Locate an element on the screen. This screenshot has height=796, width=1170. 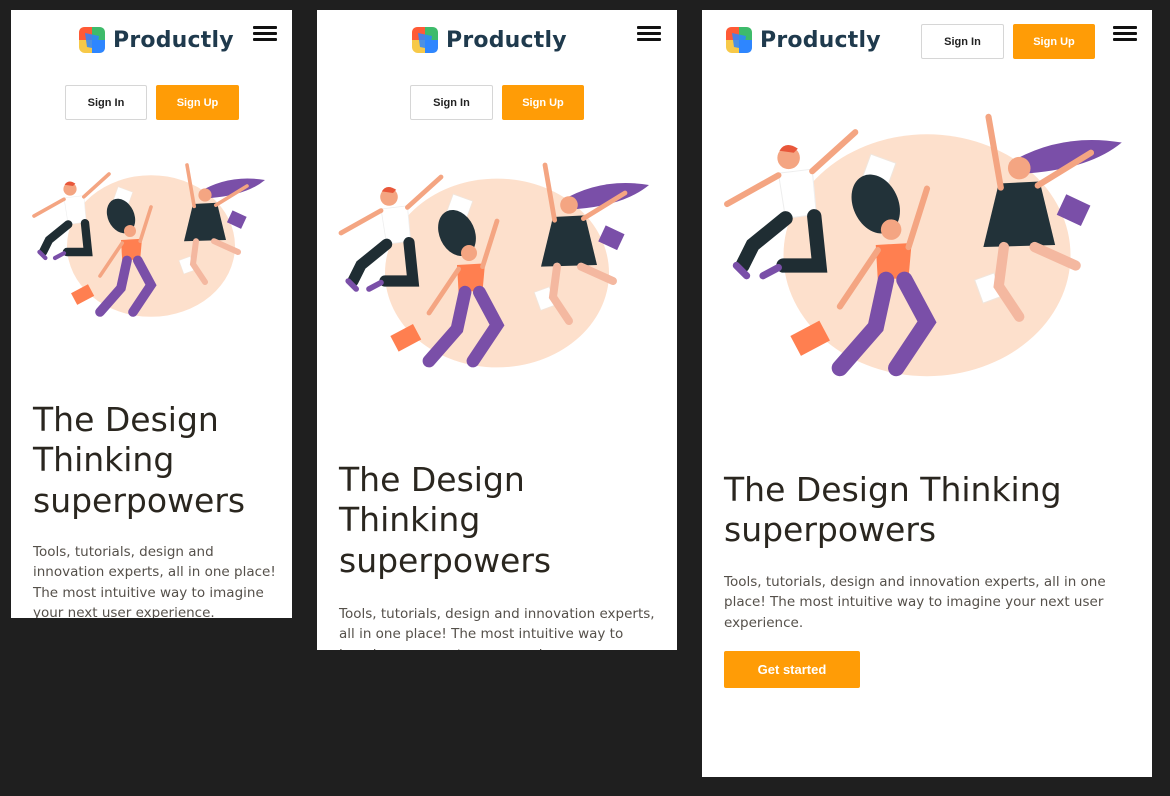
hero-title-line: The Design Thinking is located at coordinates (893, 489).